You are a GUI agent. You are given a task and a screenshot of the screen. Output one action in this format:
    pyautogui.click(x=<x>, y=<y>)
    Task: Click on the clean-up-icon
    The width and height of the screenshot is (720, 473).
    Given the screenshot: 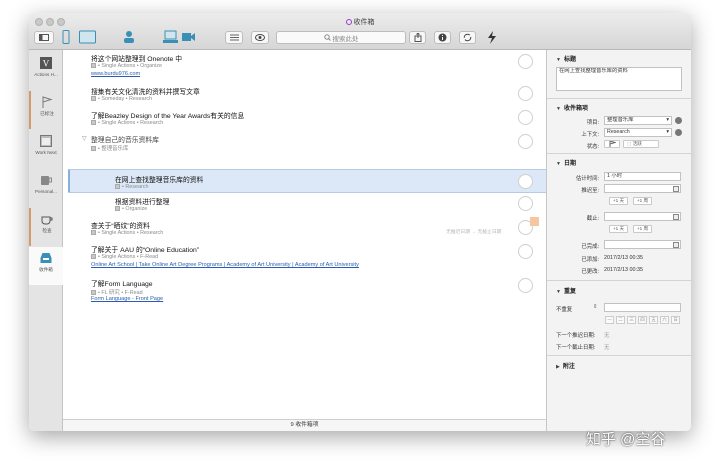 What is the action you would take?
    pyautogui.click(x=492, y=37)
    